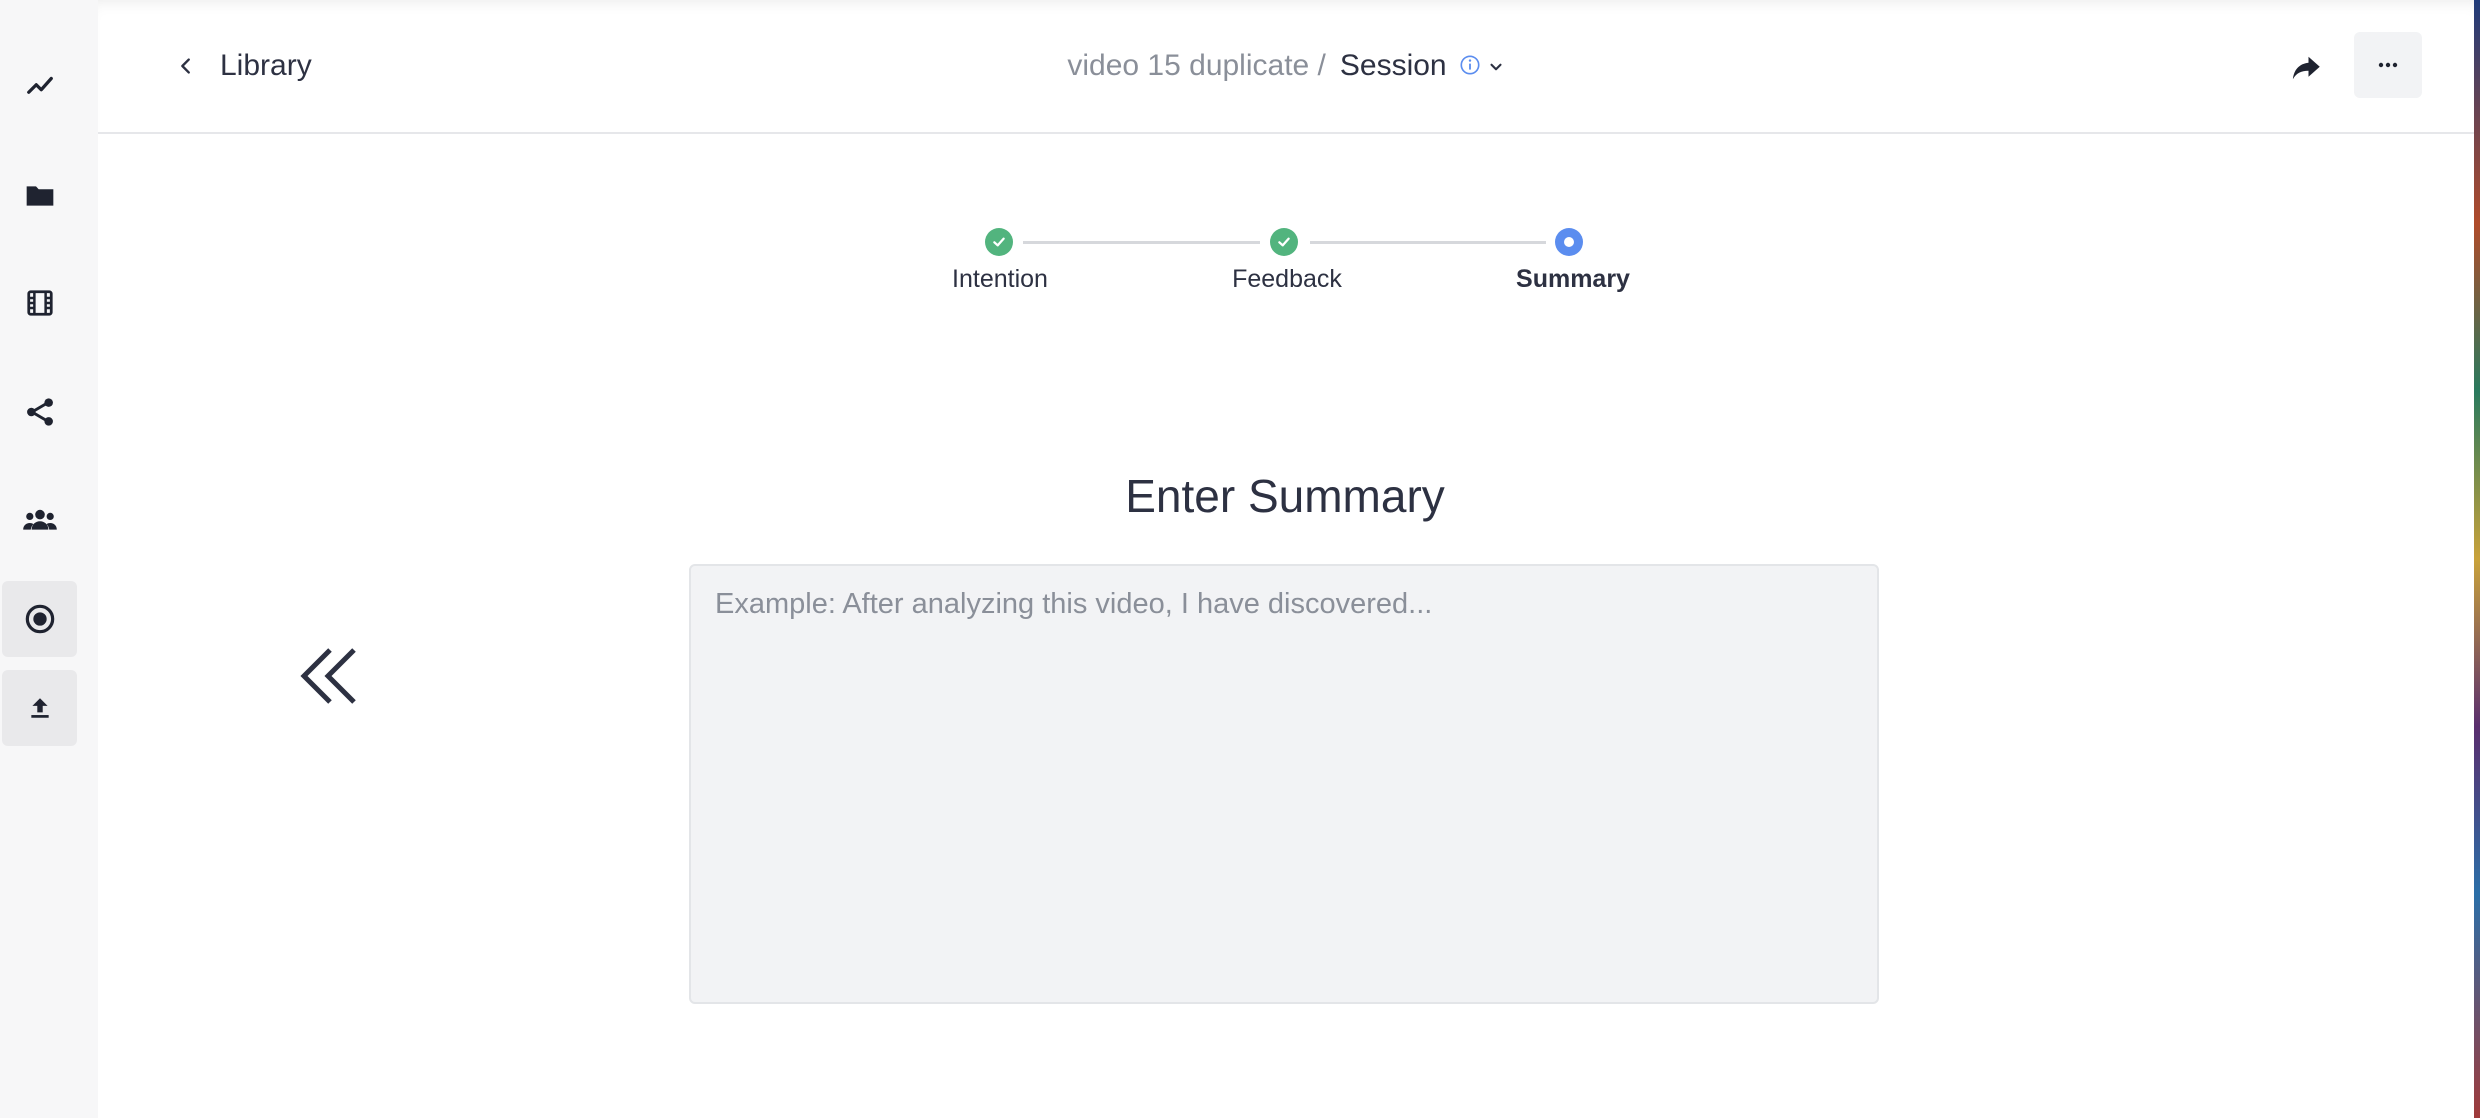 This screenshot has width=2480, height=1118. What do you see at coordinates (1196, 65) in the screenshot?
I see `breadcrumb-parent: video 15 duplicate /` at bounding box center [1196, 65].